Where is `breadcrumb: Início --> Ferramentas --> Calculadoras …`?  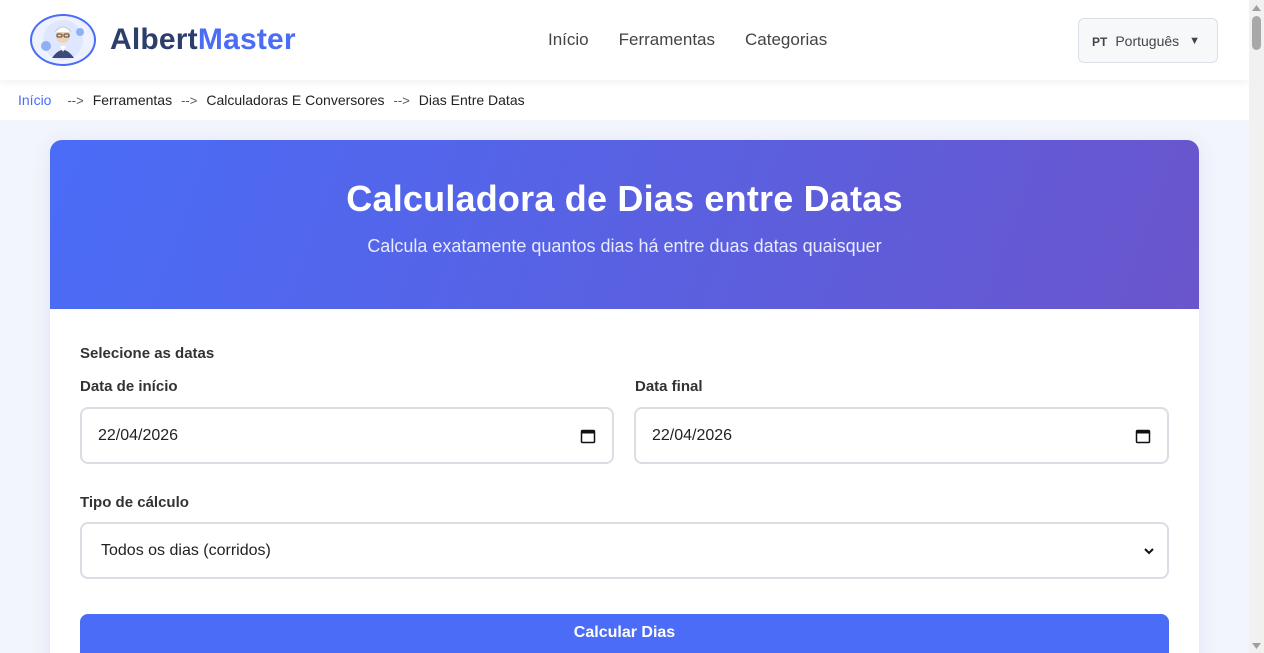 breadcrumb: Início --> Ferramentas --> Calculadoras … is located at coordinates (624, 100).